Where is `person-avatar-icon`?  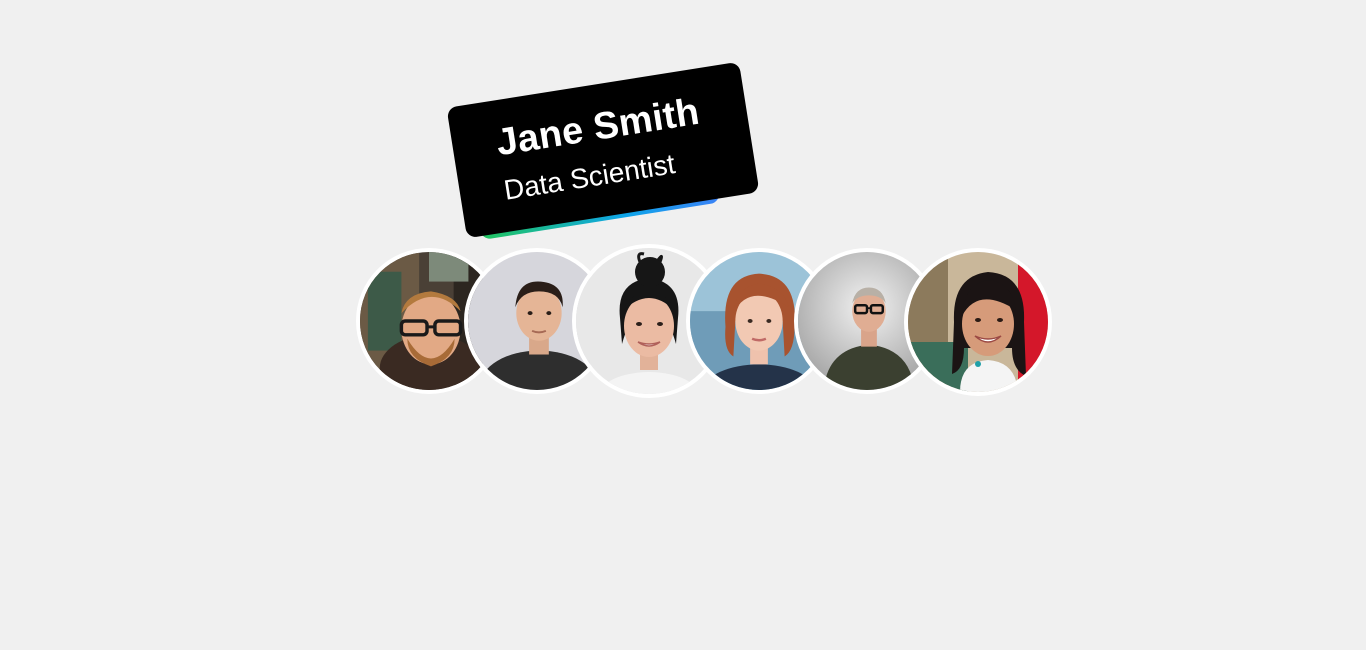 person-avatar-icon is located at coordinates (978, 322).